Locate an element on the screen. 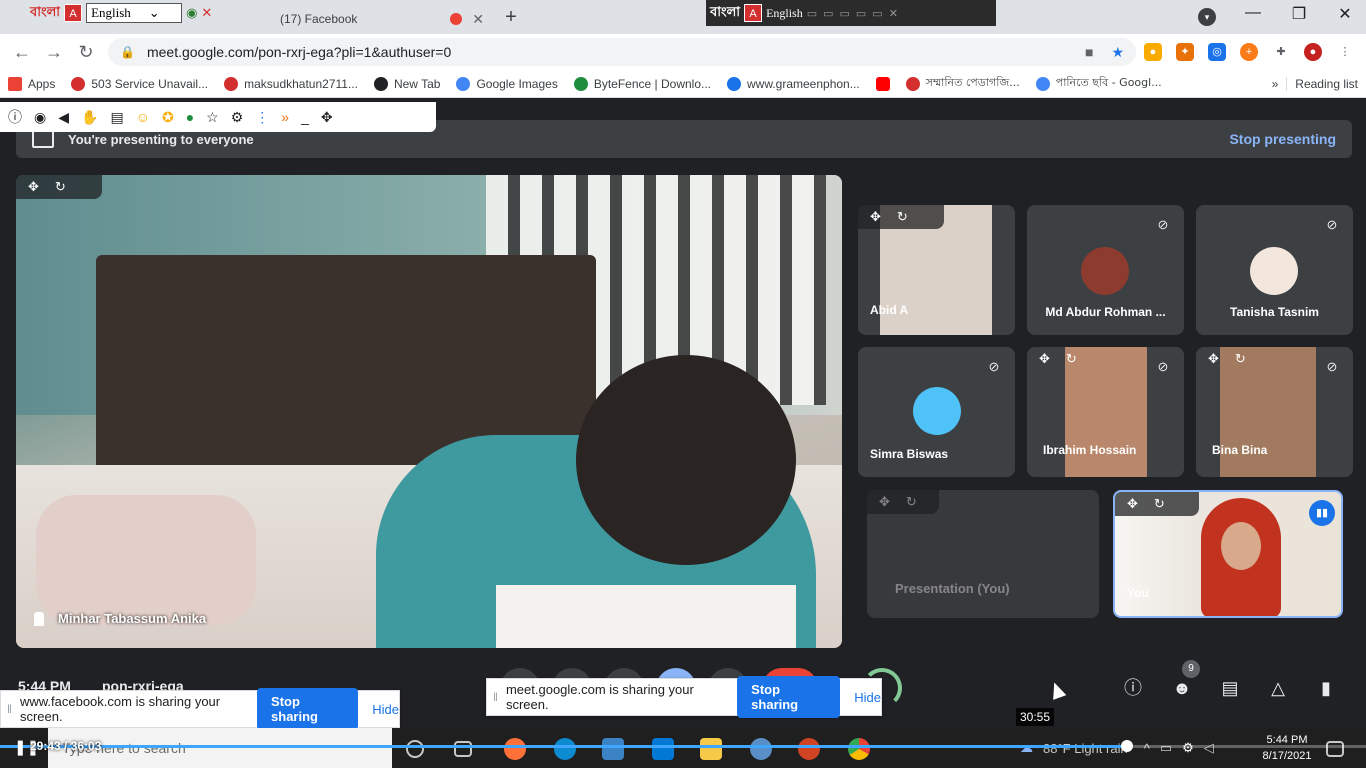  restore-icon: ❐ is located at coordinates (1299, 14).